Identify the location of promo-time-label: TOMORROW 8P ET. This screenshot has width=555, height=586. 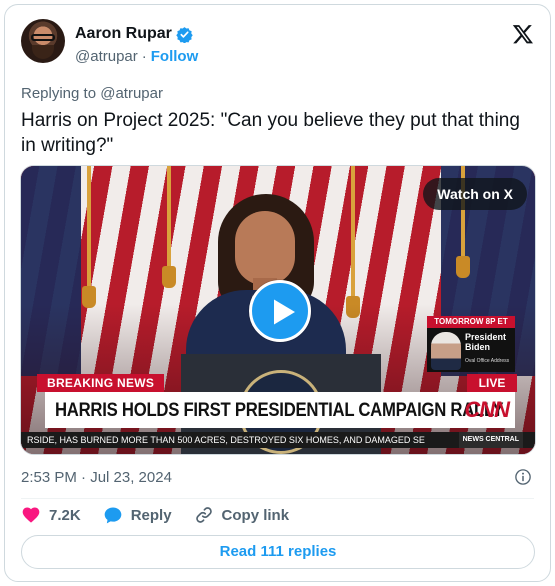
(471, 322).